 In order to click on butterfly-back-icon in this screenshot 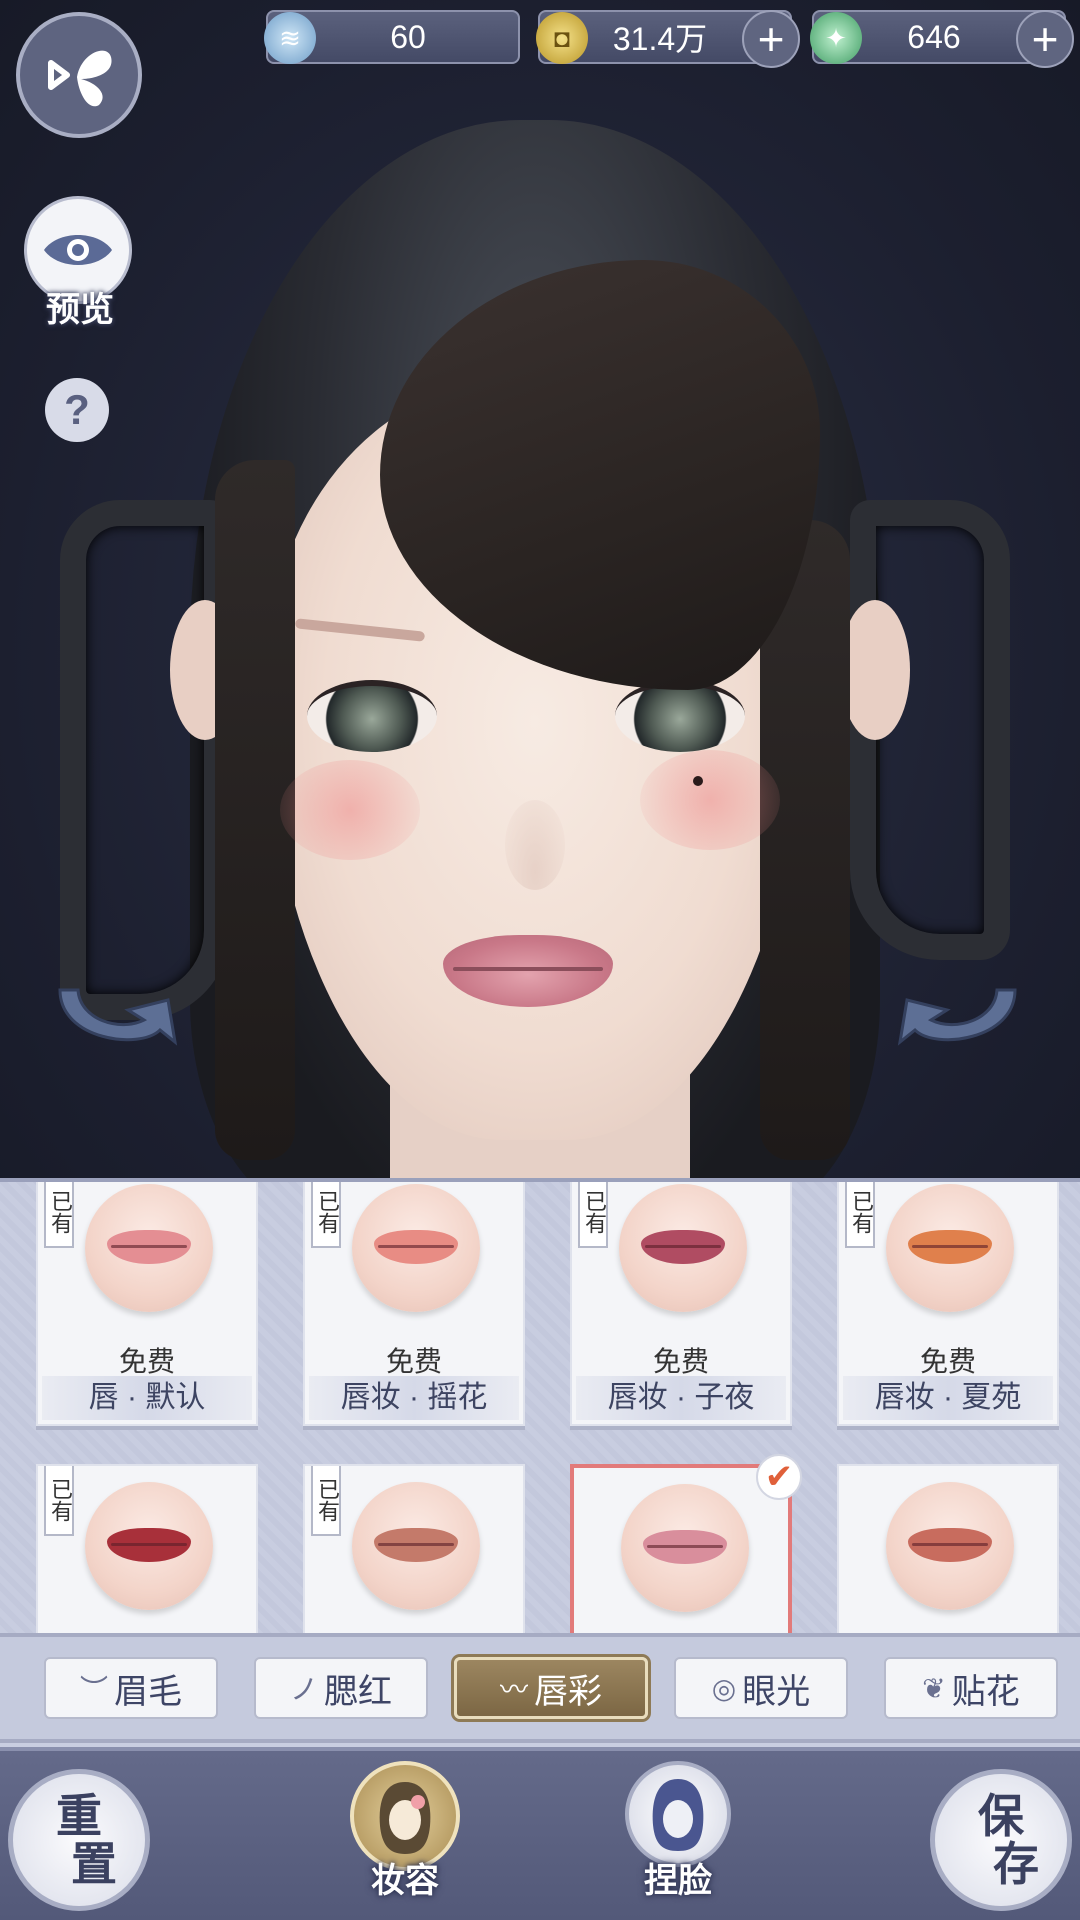, I will do `click(80, 78)`.